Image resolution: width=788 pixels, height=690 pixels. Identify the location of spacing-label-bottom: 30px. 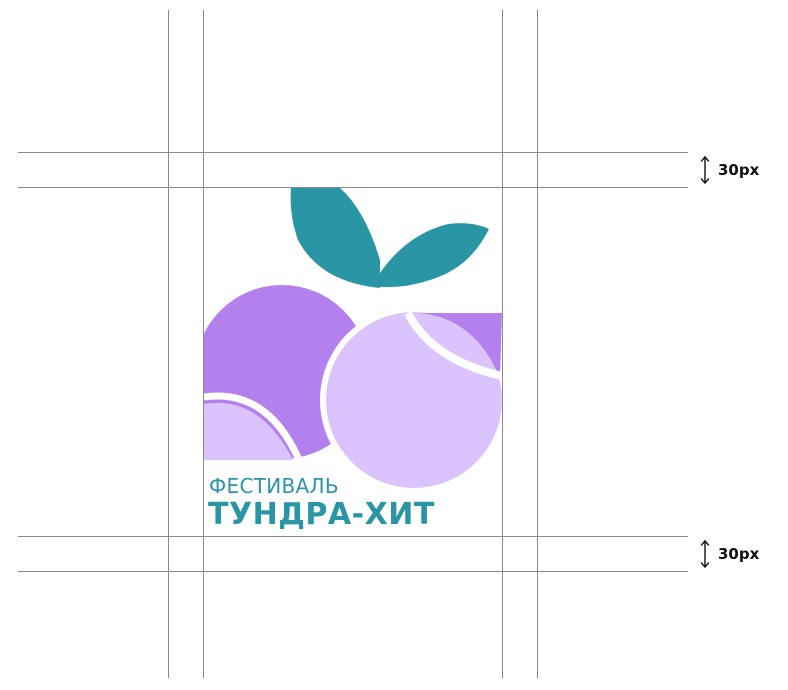
(739, 554).